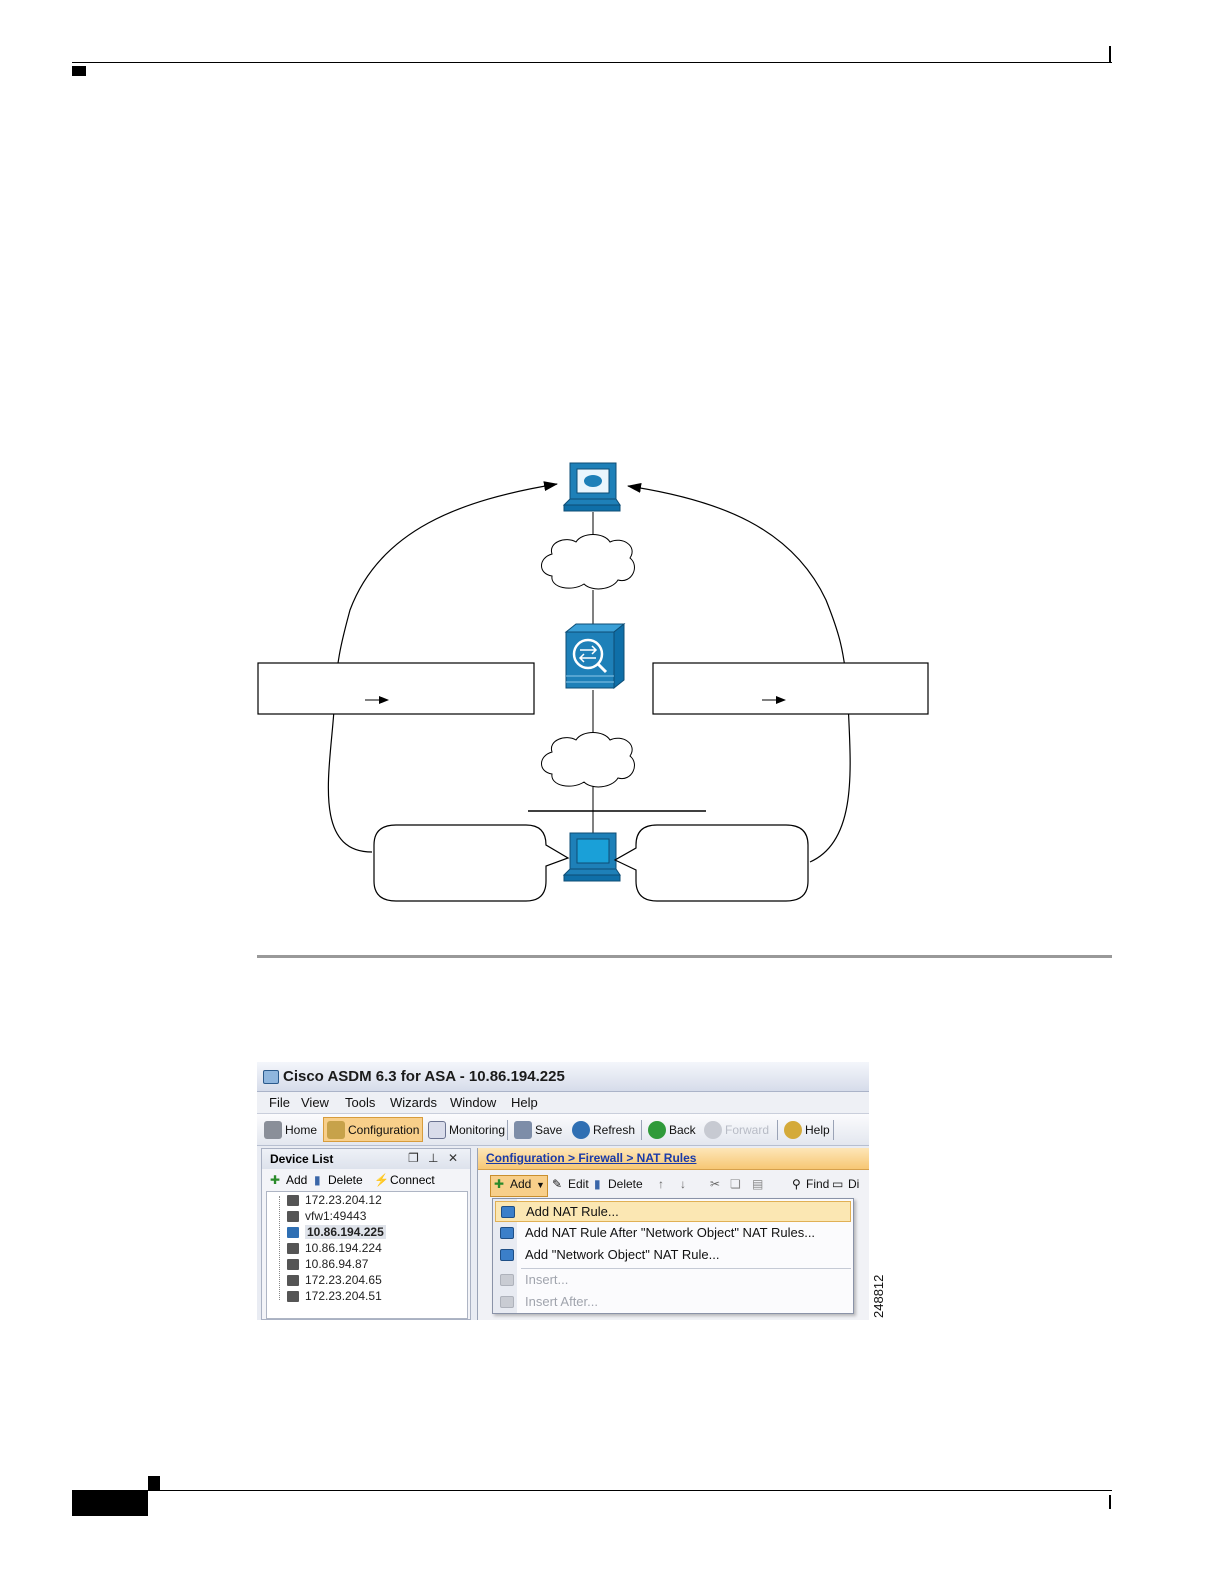 This screenshot has height=1584, width=1224. Describe the element at coordinates (625, 1184) in the screenshot. I see `nat-delete-button: Delete` at that location.